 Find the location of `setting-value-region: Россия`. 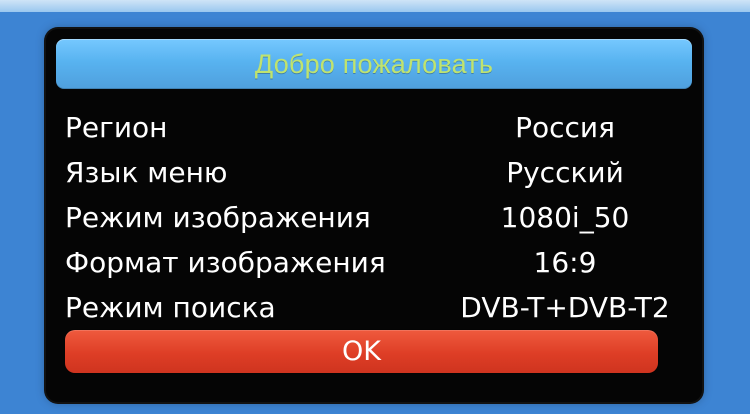

setting-value-region: Россия is located at coordinates (565, 128).